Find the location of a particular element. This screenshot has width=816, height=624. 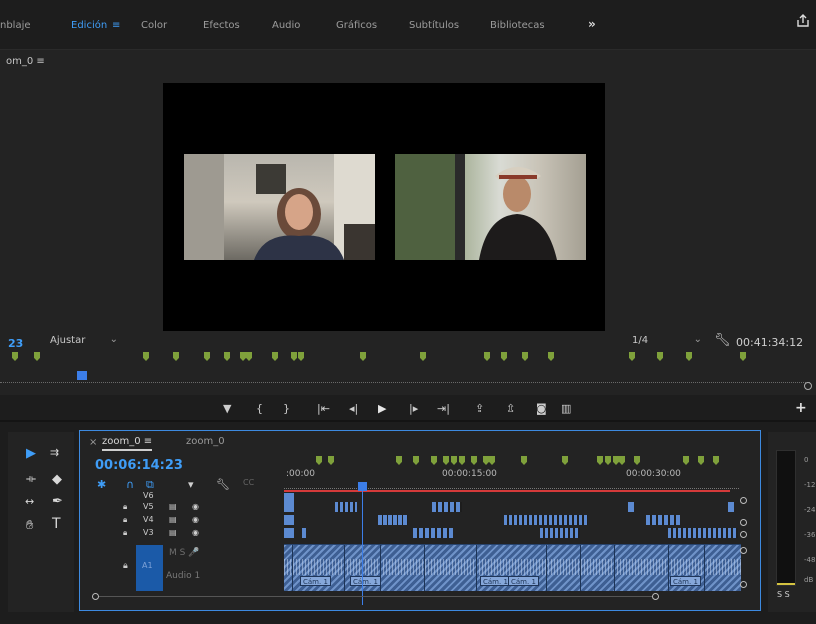

audio-clips: Cám. 1 Cám. 1 Cám. 1 Cám. 1 Cám. 1 is located at coordinates (512, 567).